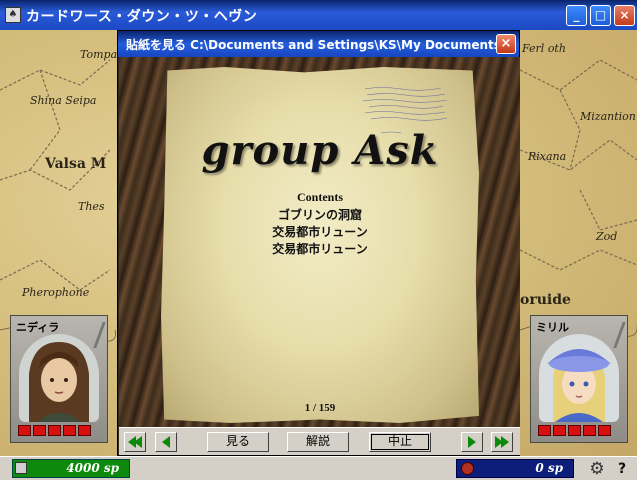 The width and height of the screenshot is (637, 480). What do you see at coordinates (502, 442) in the screenshot?
I see `last-page-button` at bounding box center [502, 442].